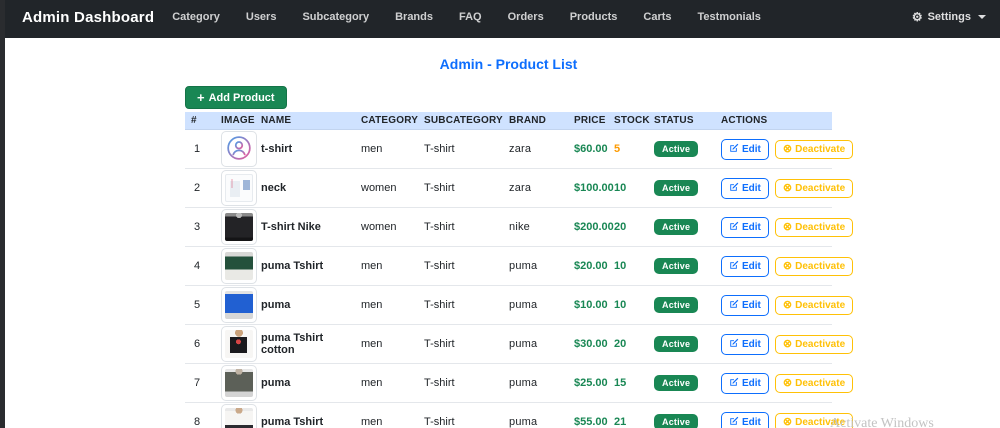 This screenshot has height=428, width=1000. I want to click on column-header-status: STATUS, so click(674, 120).